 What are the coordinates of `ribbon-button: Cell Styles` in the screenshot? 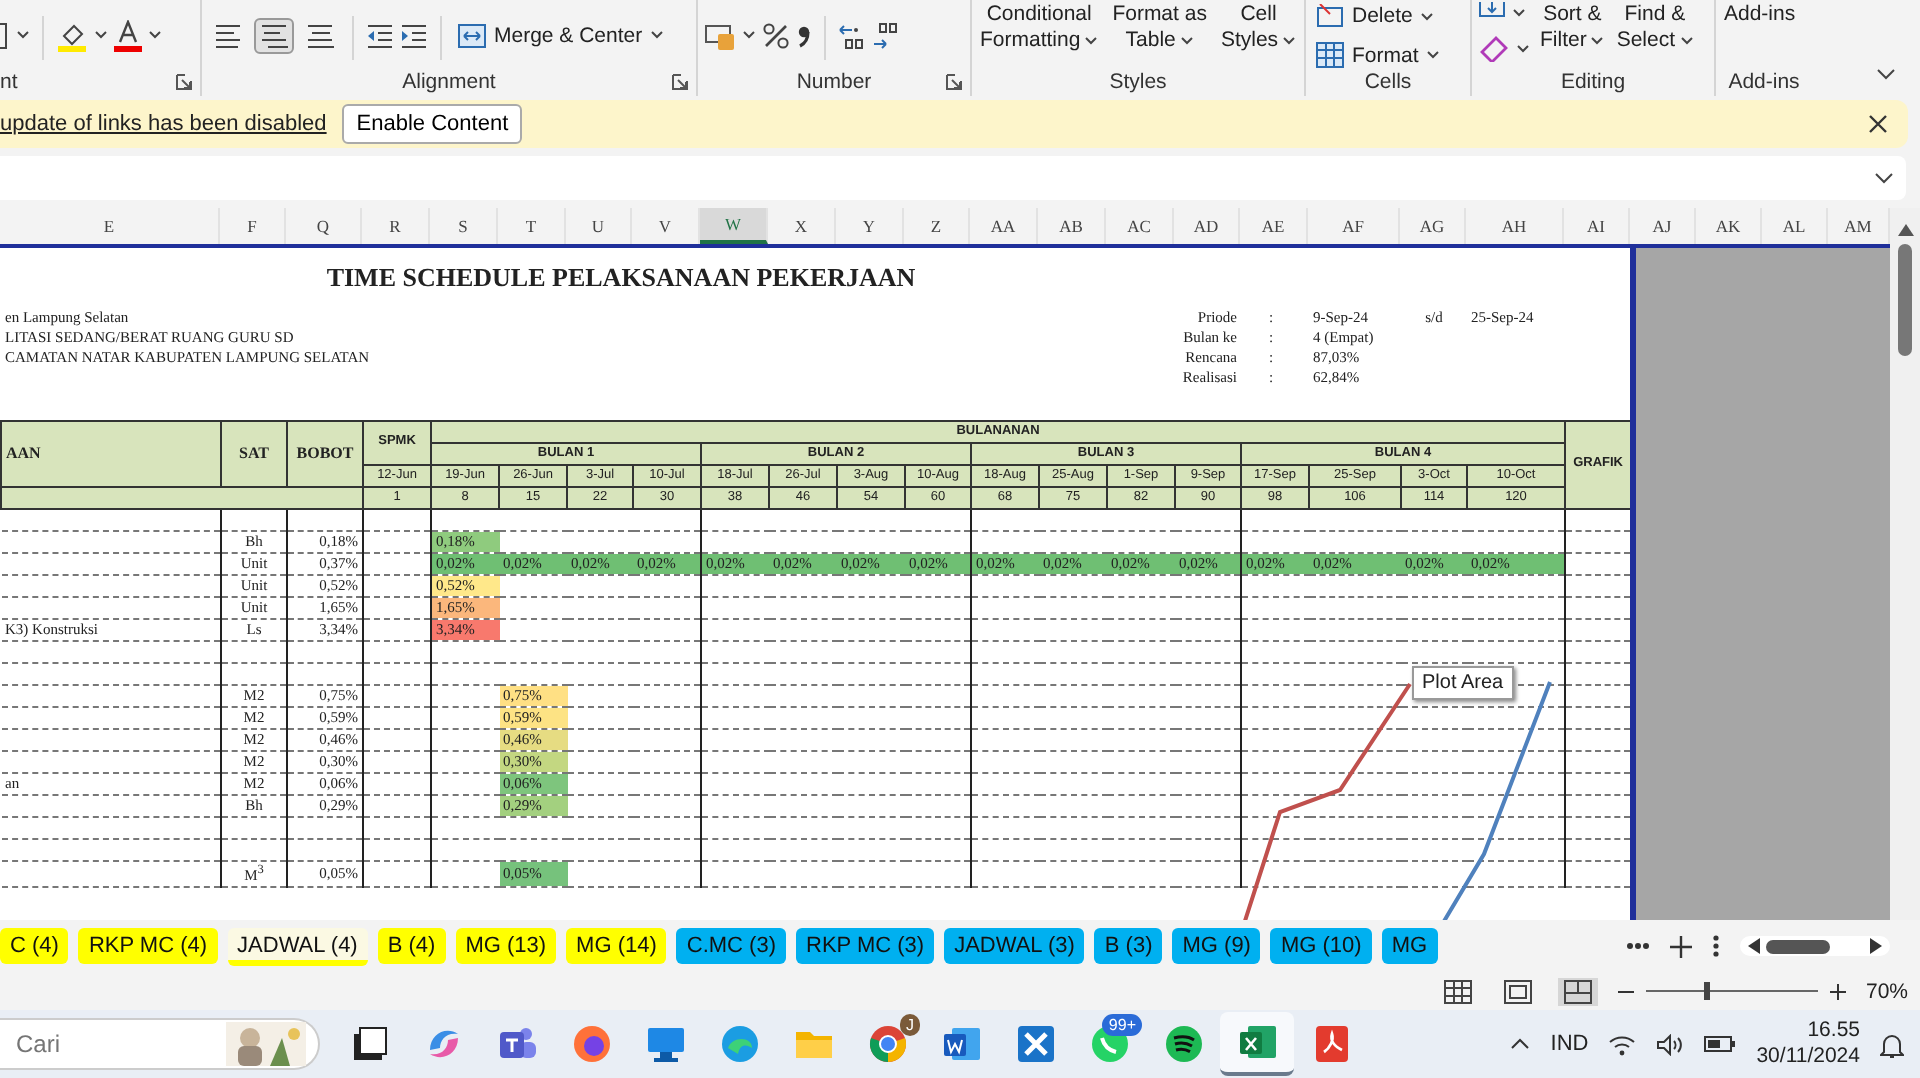 It's located at (1258, 28).